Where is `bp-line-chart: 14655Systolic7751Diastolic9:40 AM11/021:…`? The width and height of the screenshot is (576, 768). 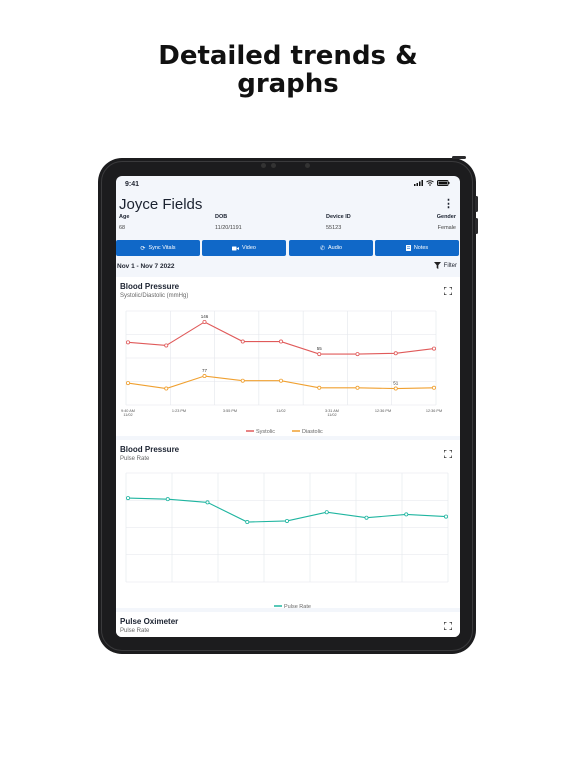 bp-line-chart: 14655Systolic7751Diastolic9:40 AM11/021:… is located at coordinates (281, 372).